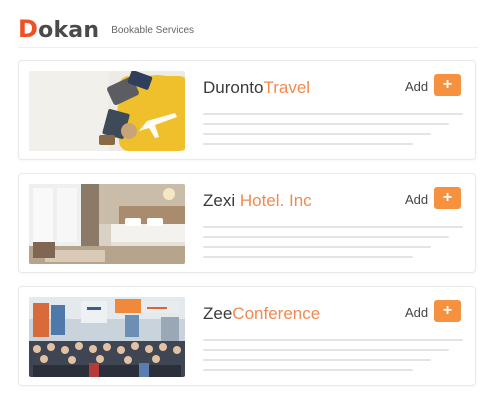 This screenshot has width=500, height=406. What do you see at coordinates (221, 200) in the screenshot?
I see `service-name: Zexi` at bounding box center [221, 200].